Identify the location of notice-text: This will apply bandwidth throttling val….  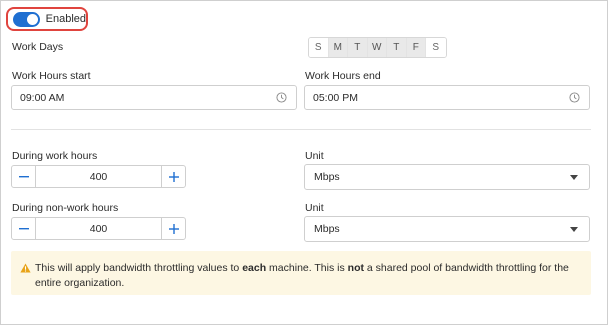
(302, 275).